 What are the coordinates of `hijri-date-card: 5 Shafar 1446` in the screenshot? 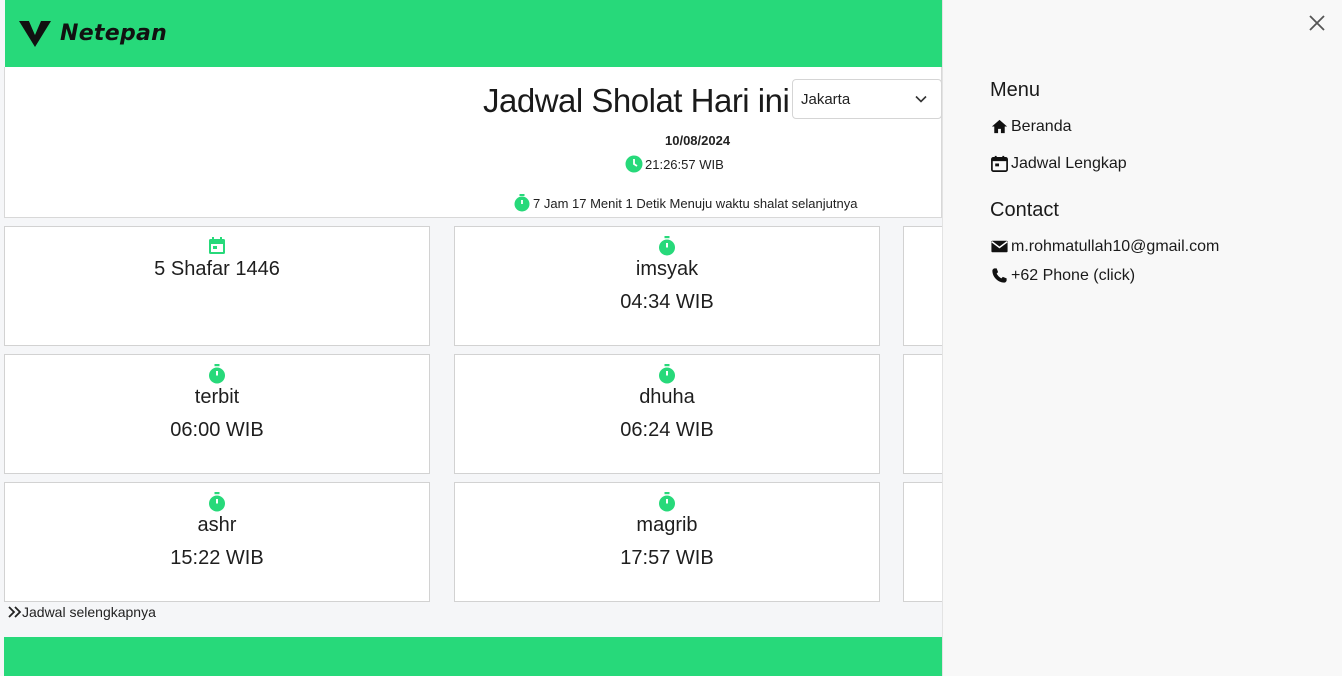 It's located at (217, 286).